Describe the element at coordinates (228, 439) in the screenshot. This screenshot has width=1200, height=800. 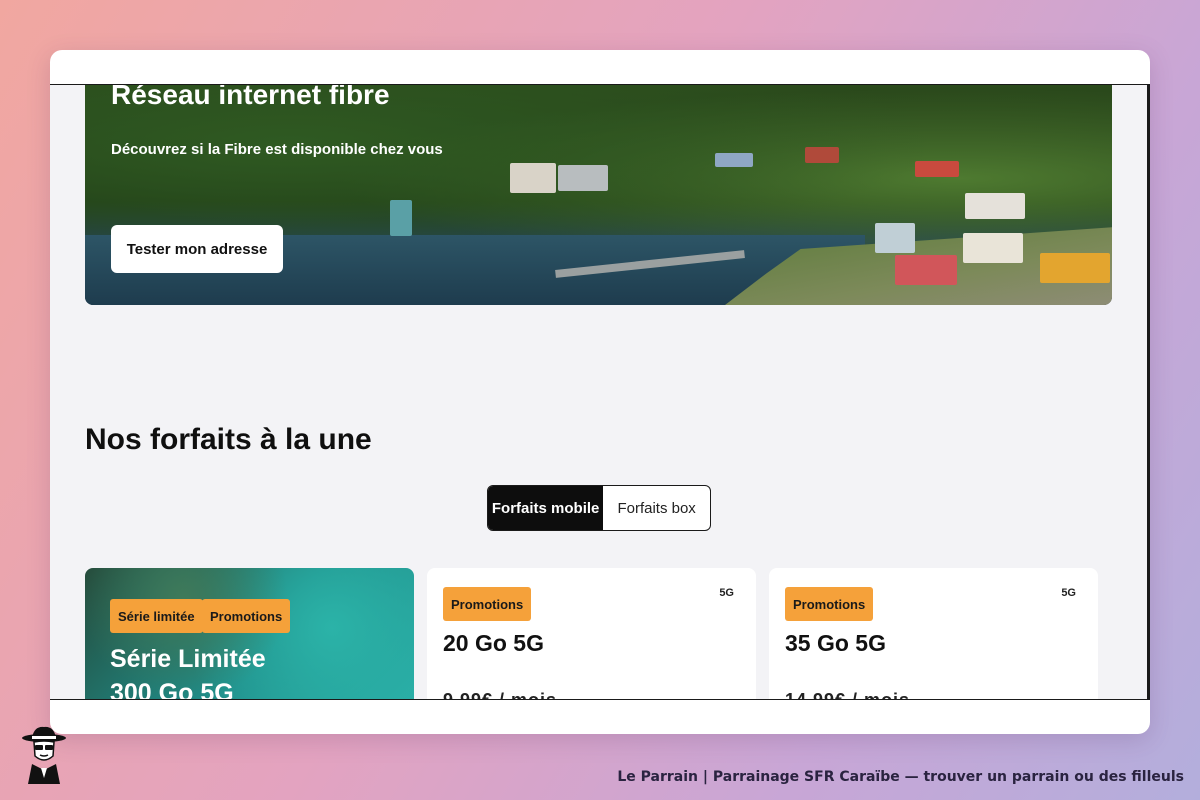
I see `section-title: Nos forfaits à la une` at that location.